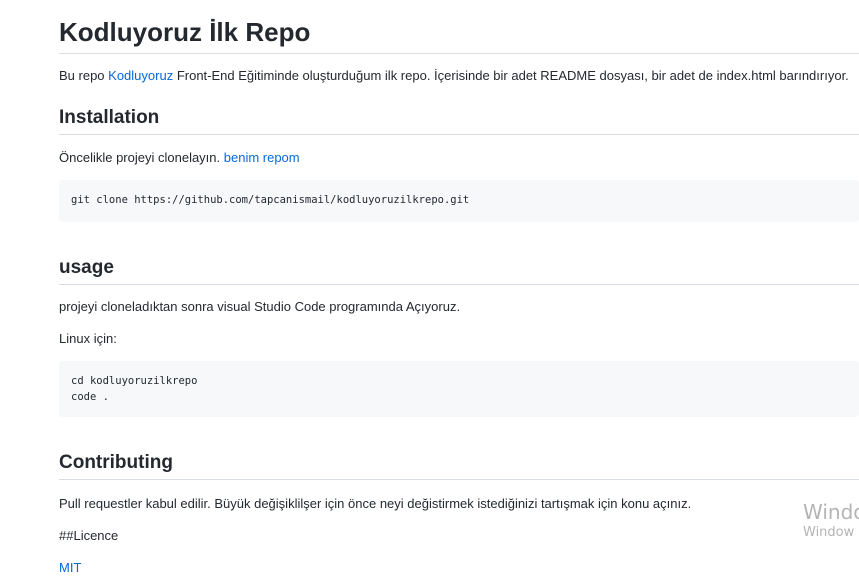 This screenshot has height=579, width=859. What do you see at coordinates (459, 270) in the screenshot?
I see `usage-heading: usage` at bounding box center [459, 270].